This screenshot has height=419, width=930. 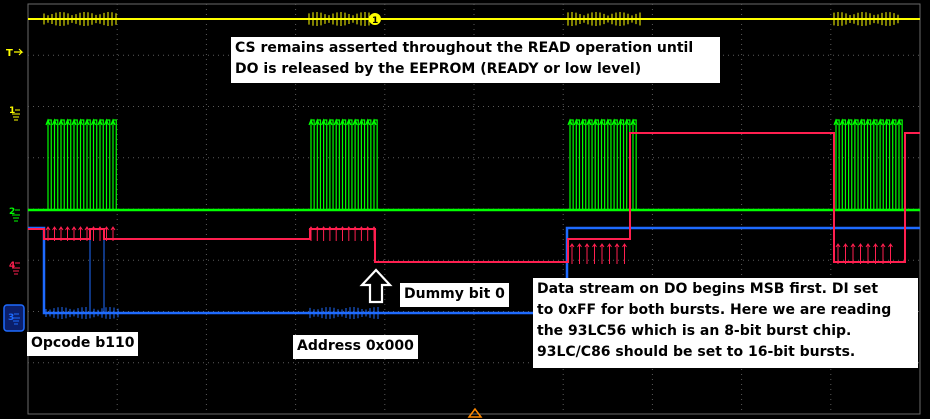 I want to click on trigger-position-label: 1, so click(x=375, y=21).